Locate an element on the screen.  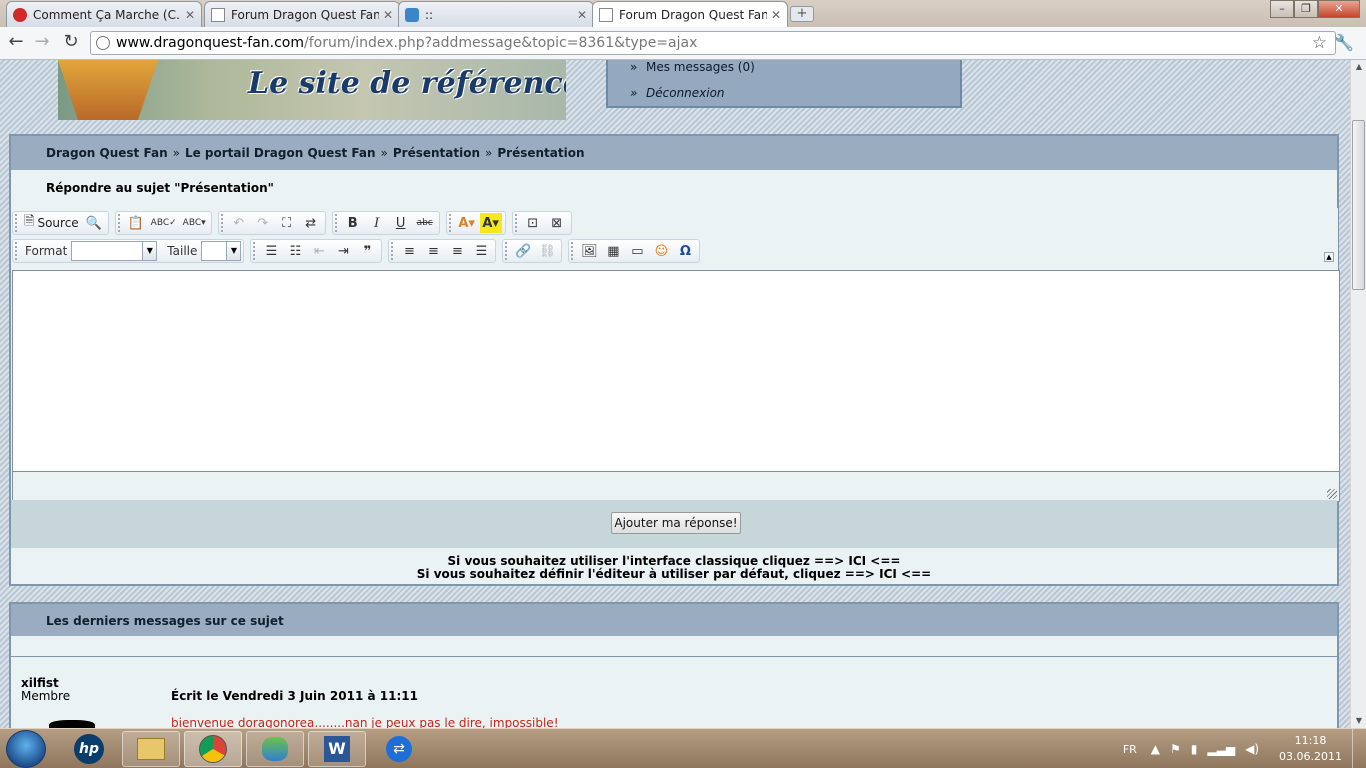
source-label: Source is located at coordinates (58, 223).